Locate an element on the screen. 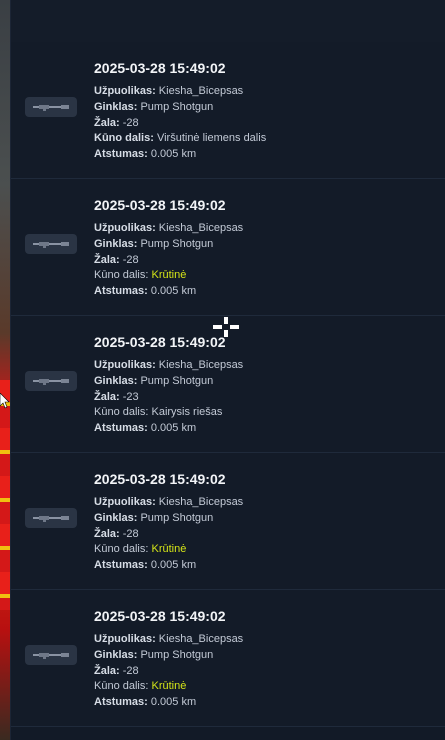 This screenshot has height=740, width=445. bodypart-row: Kūno dalis: Viršutinė liemens dalis is located at coordinates (265, 139).